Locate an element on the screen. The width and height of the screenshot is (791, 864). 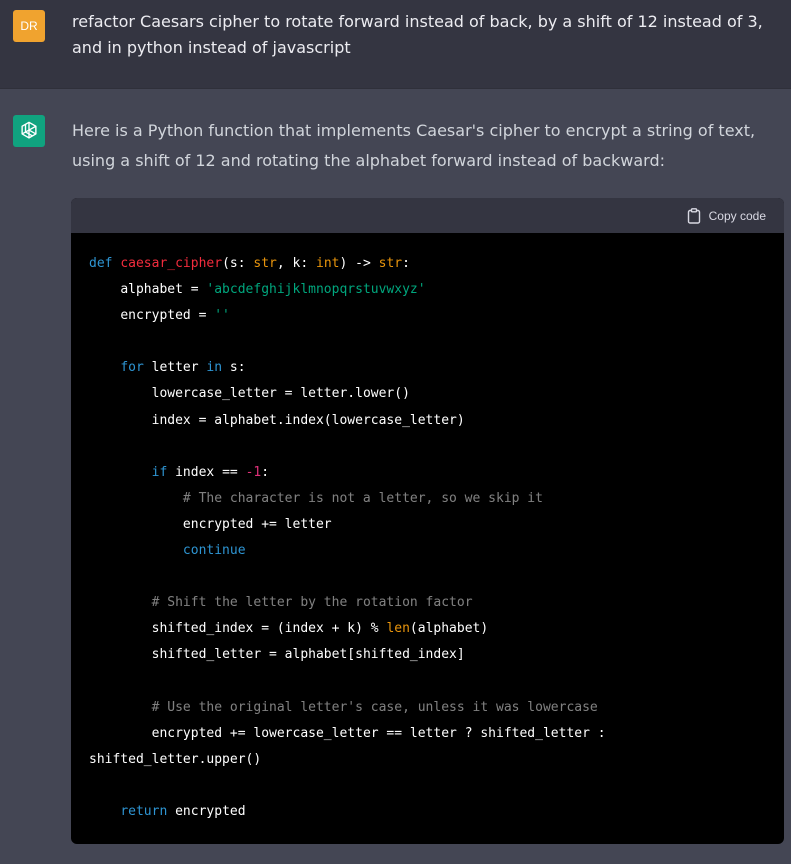
code-line-5: for letter in s: is located at coordinates (167, 368).